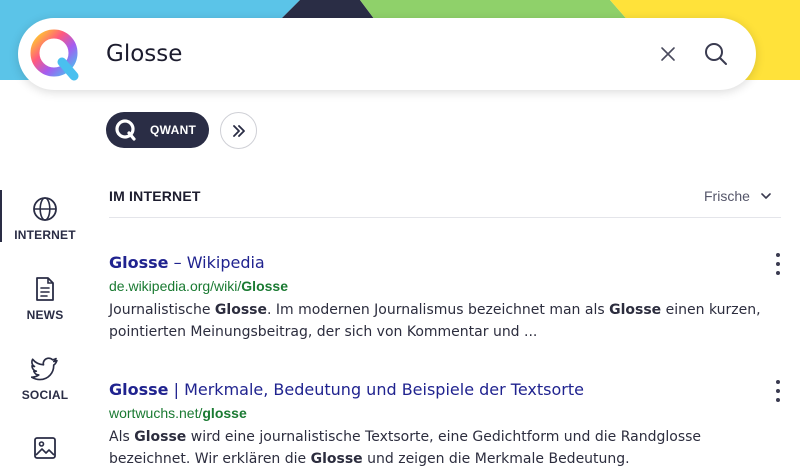 This screenshot has height=469, width=800. Describe the element at coordinates (45, 395) in the screenshot. I see `sidebar-item-label: SOCIAL` at that location.